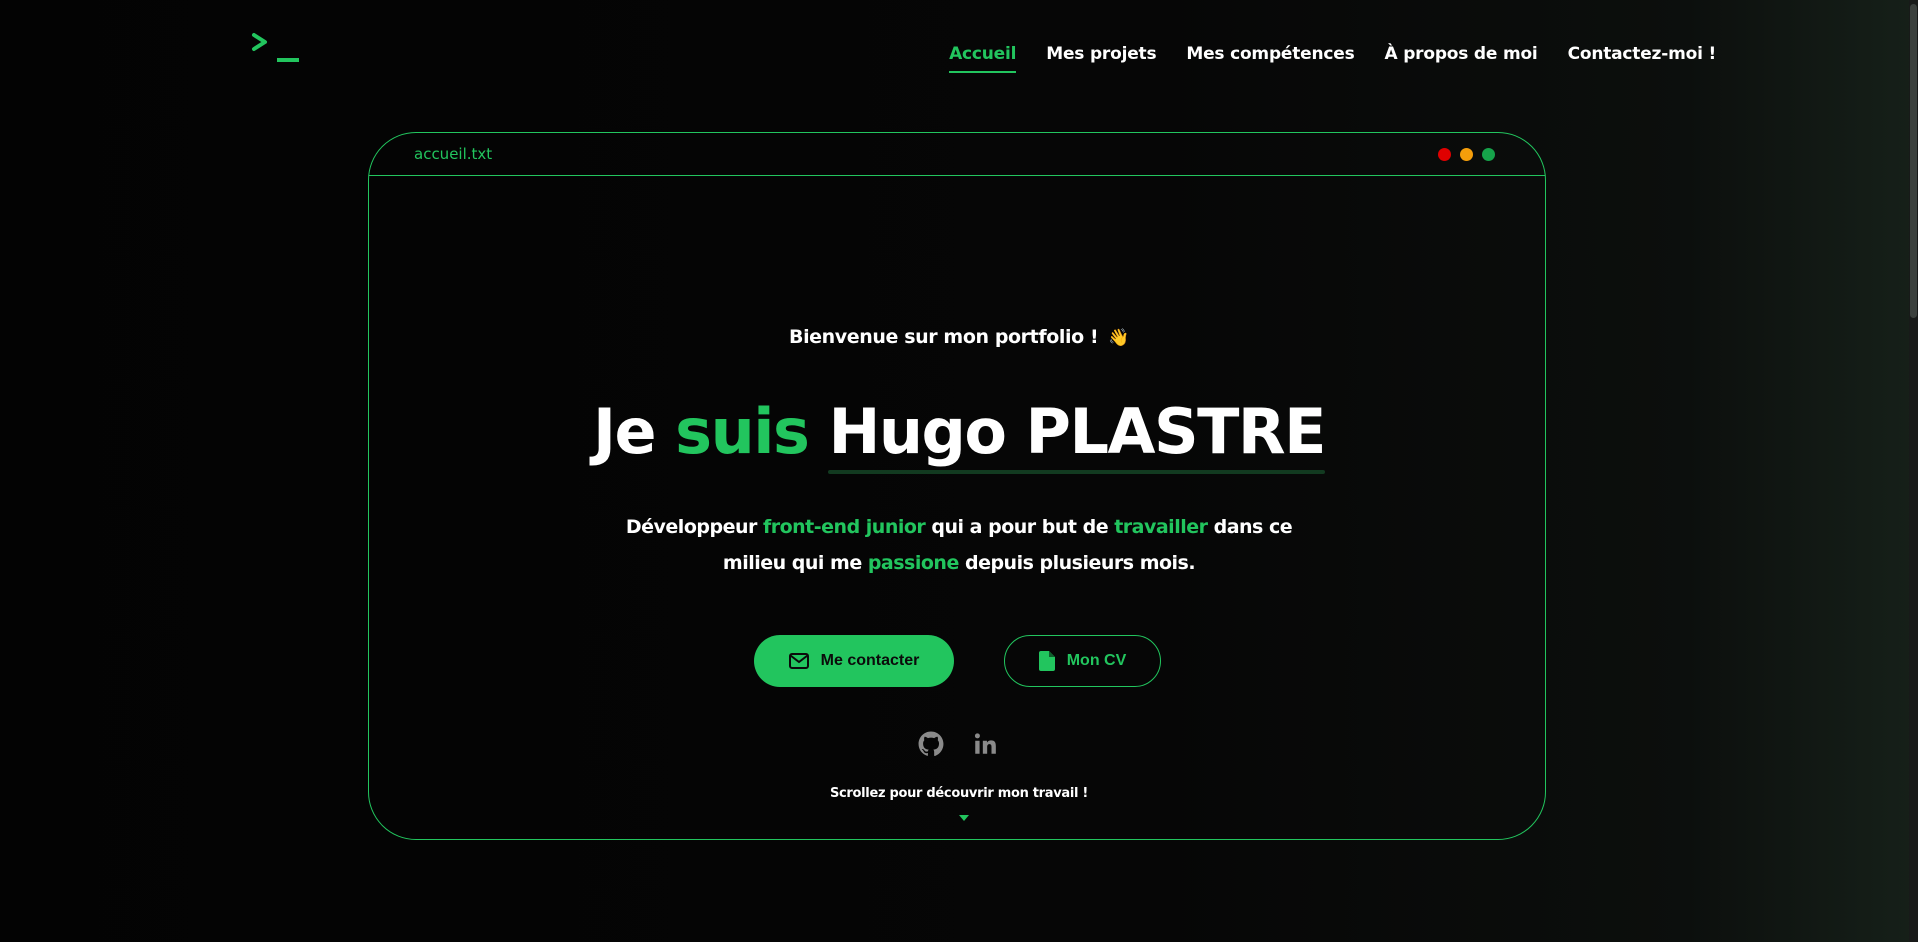 The image size is (1918, 942). I want to click on tagline-part: qui a pour but de, so click(1020, 527).